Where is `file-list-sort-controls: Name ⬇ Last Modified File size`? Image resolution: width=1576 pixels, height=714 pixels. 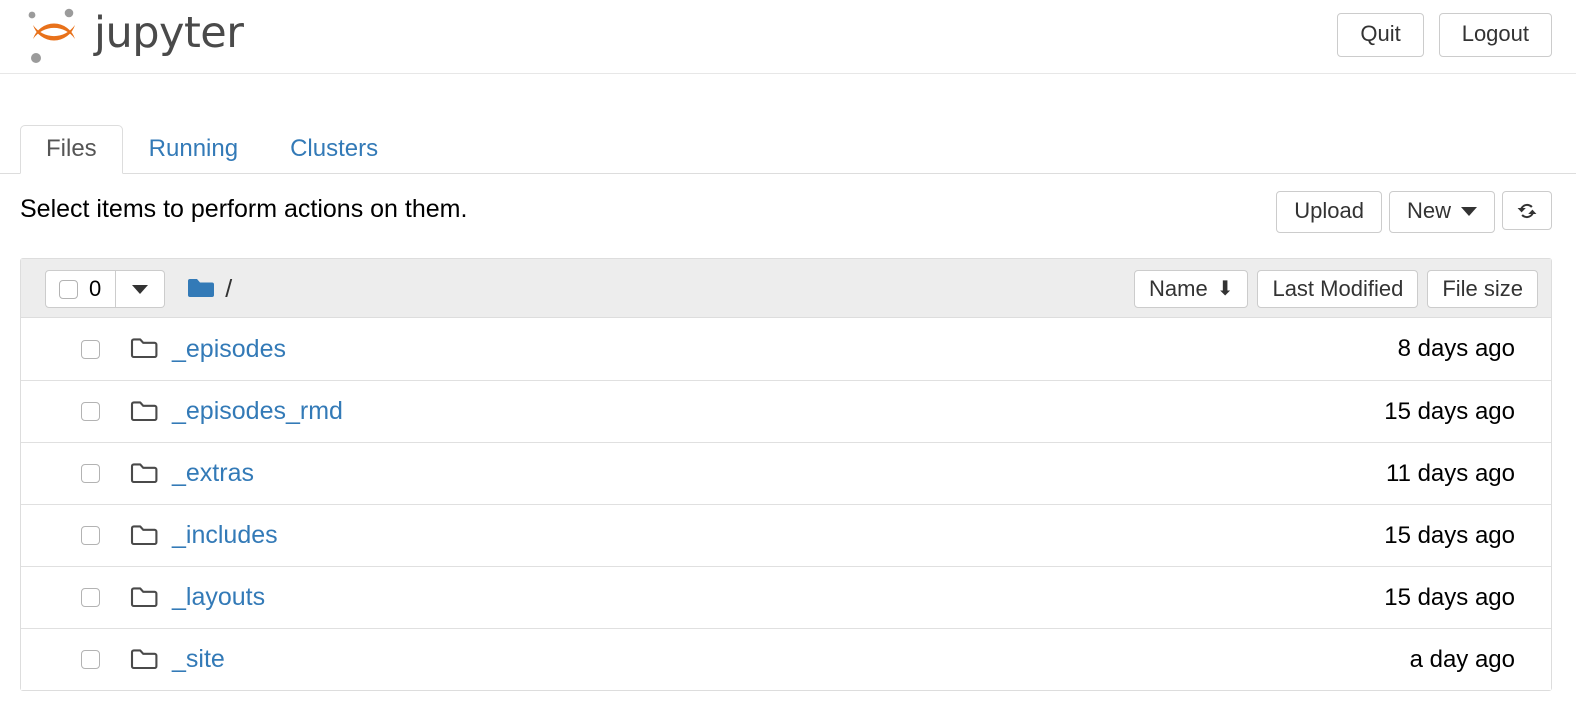
file-list-sort-controls: Name ⬇ Last Modified File size is located at coordinates (1336, 289).